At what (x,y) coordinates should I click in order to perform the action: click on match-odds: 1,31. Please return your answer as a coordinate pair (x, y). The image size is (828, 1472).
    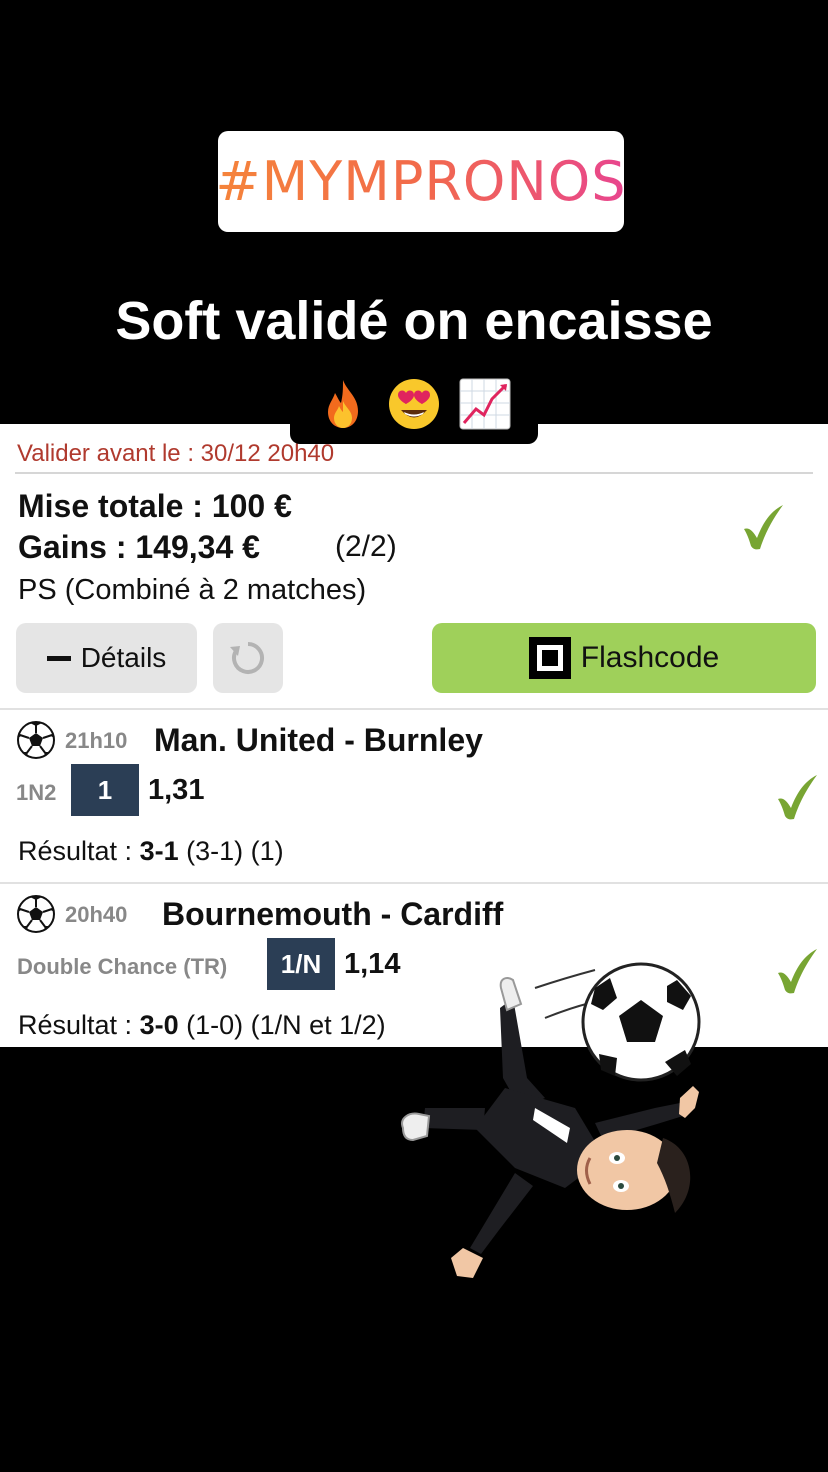
    Looking at the image, I should click on (176, 790).